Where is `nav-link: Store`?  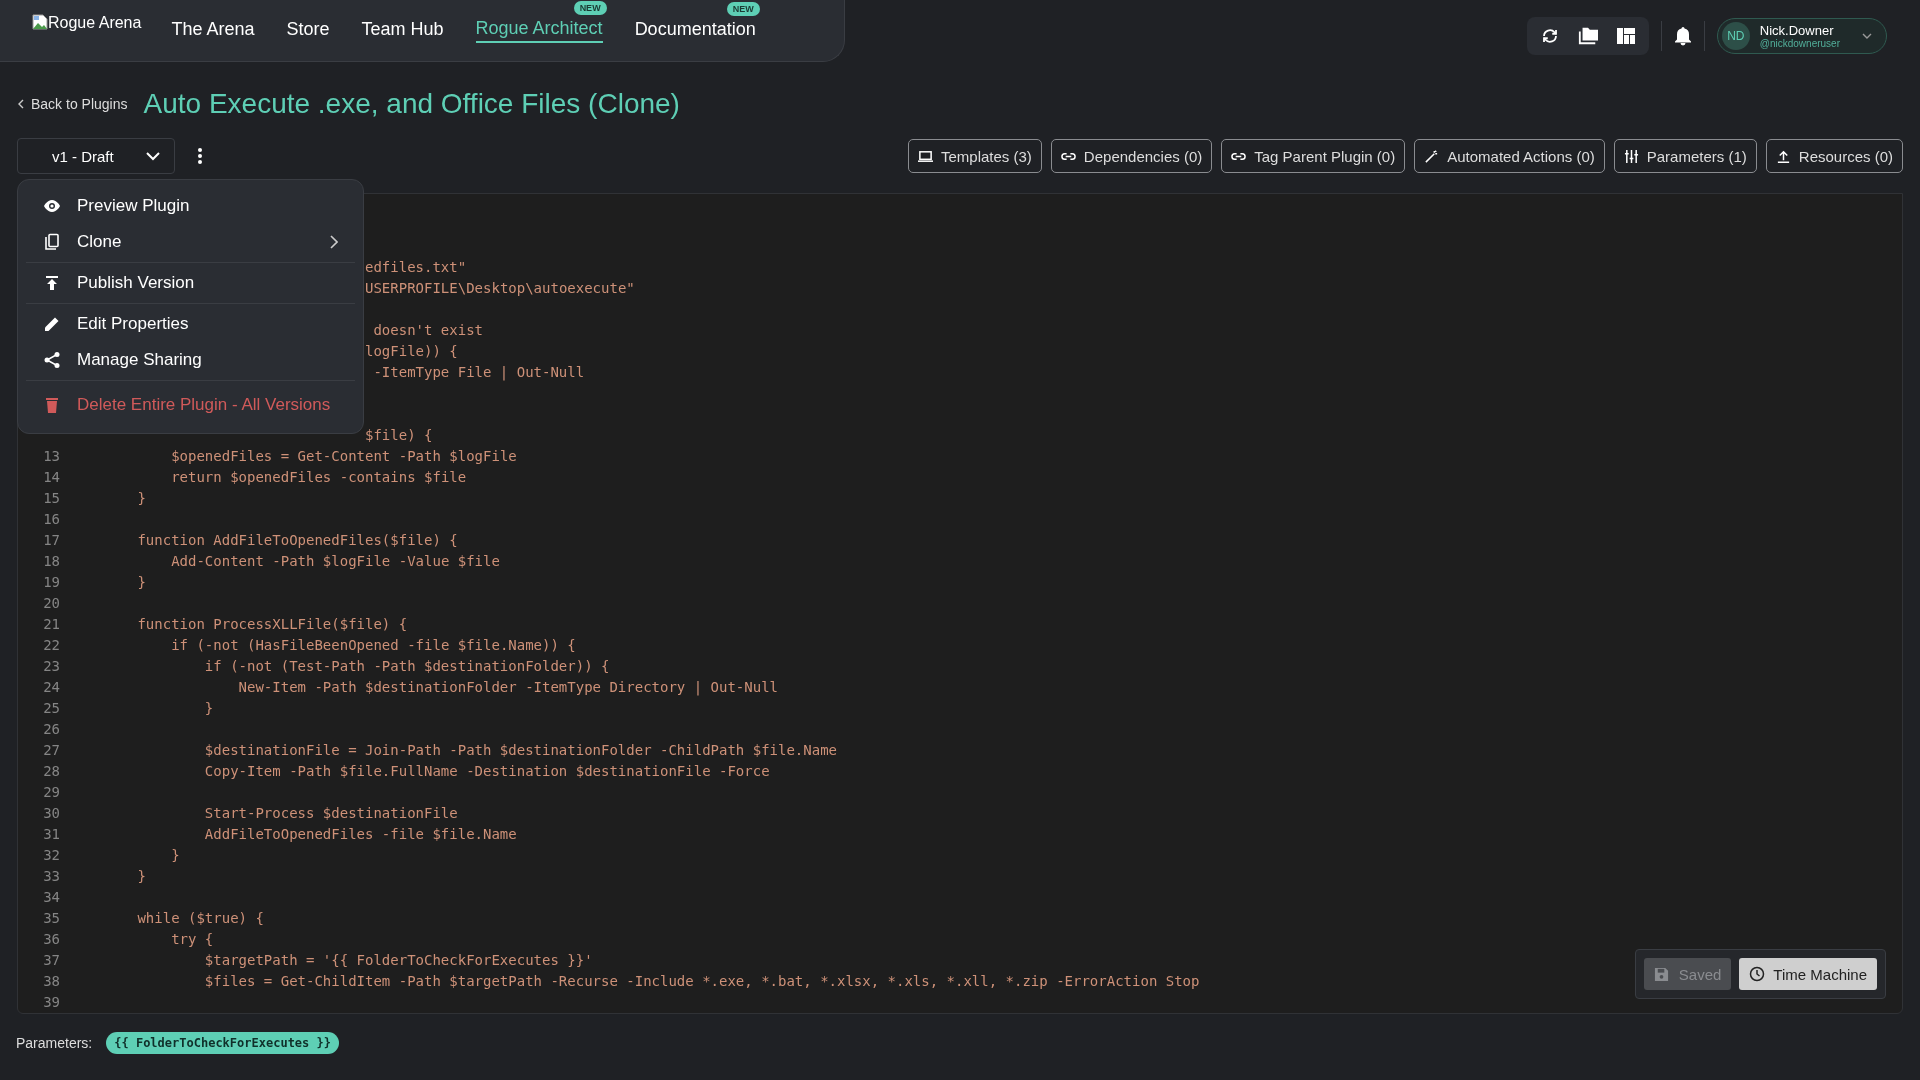 nav-link: Store is located at coordinates (308, 30).